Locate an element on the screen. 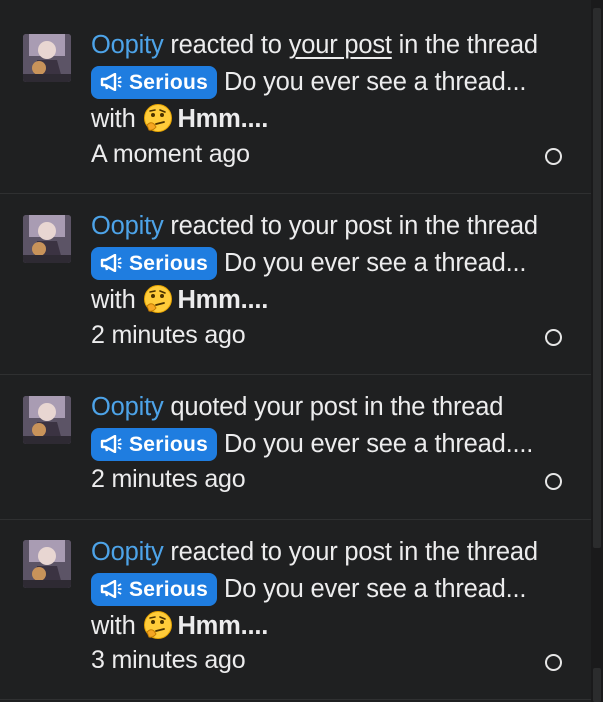  action-text: quoted is located at coordinates (209, 407).